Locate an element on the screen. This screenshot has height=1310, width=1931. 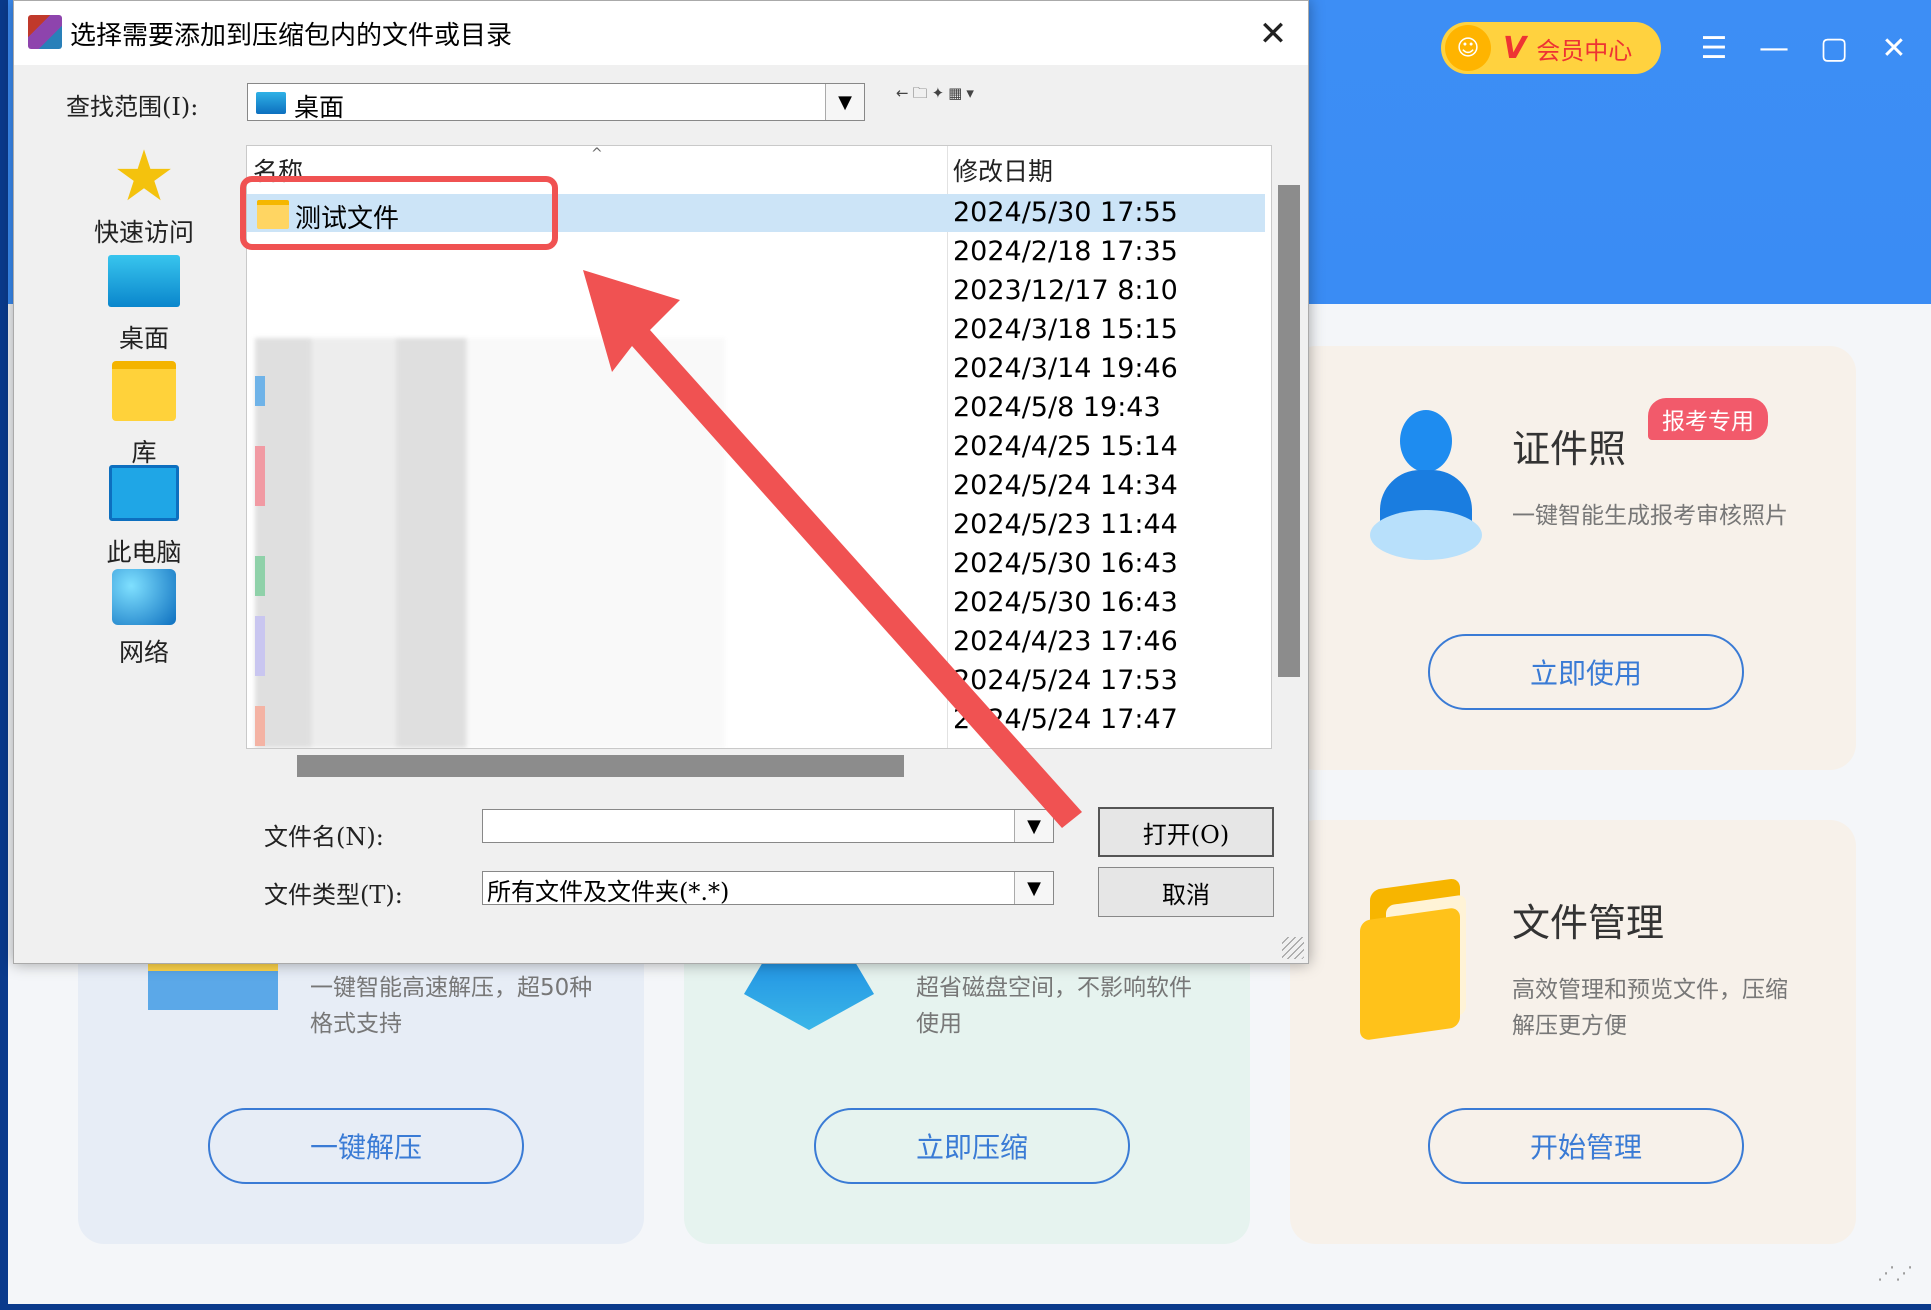
file-row-date: 2024/4/25 15:14 is located at coordinates (1065, 446).